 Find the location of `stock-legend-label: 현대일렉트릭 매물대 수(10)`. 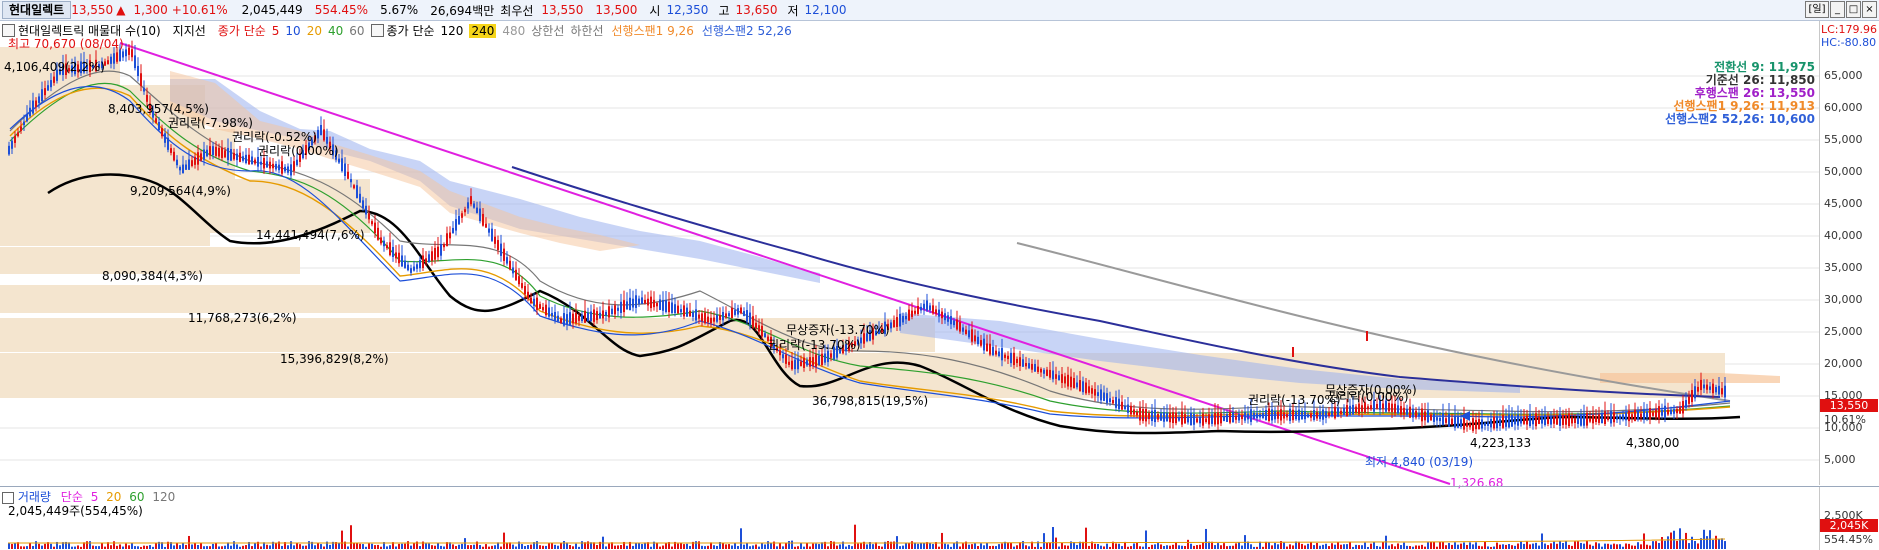

stock-legend-label: 현대일렉트릭 매물대 수(10) is located at coordinates (89, 30).